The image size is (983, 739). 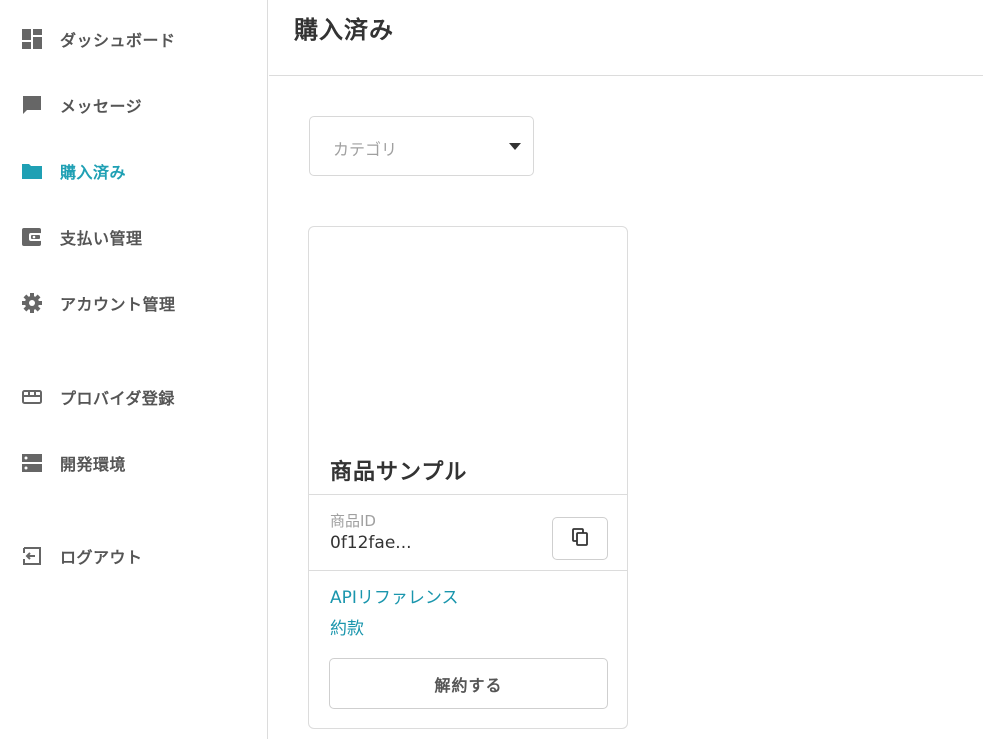 I want to click on sidebar-item-dev-environment: 開発環境, so click(x=134, y=463).